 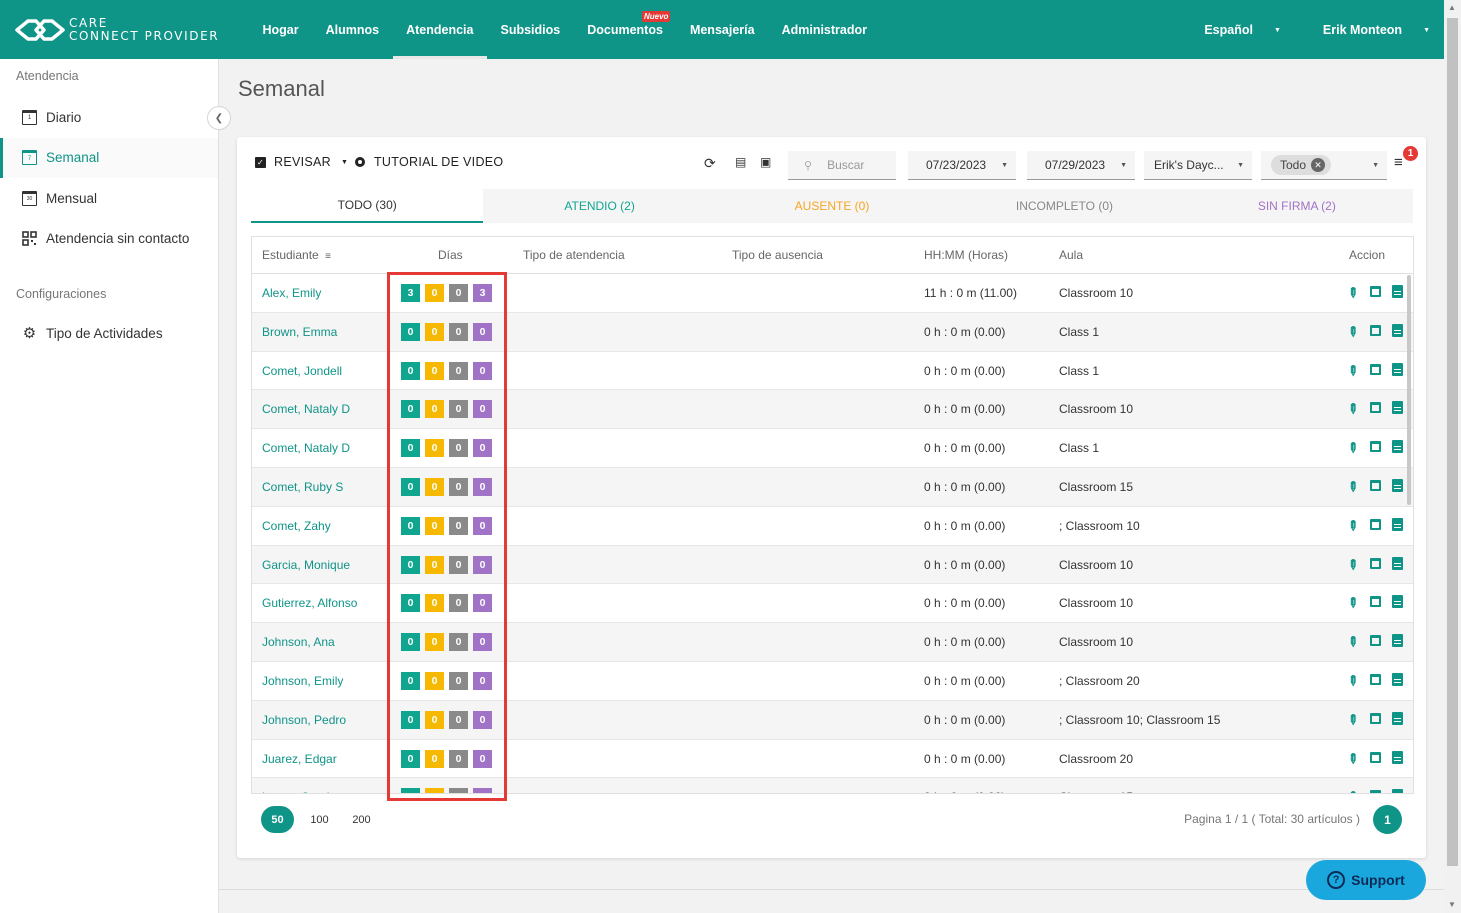 What do you see at coordinates (367, 206) in the screenshot?
I see `tab-todo: TODO (30)` at bounding box center [367, 206].